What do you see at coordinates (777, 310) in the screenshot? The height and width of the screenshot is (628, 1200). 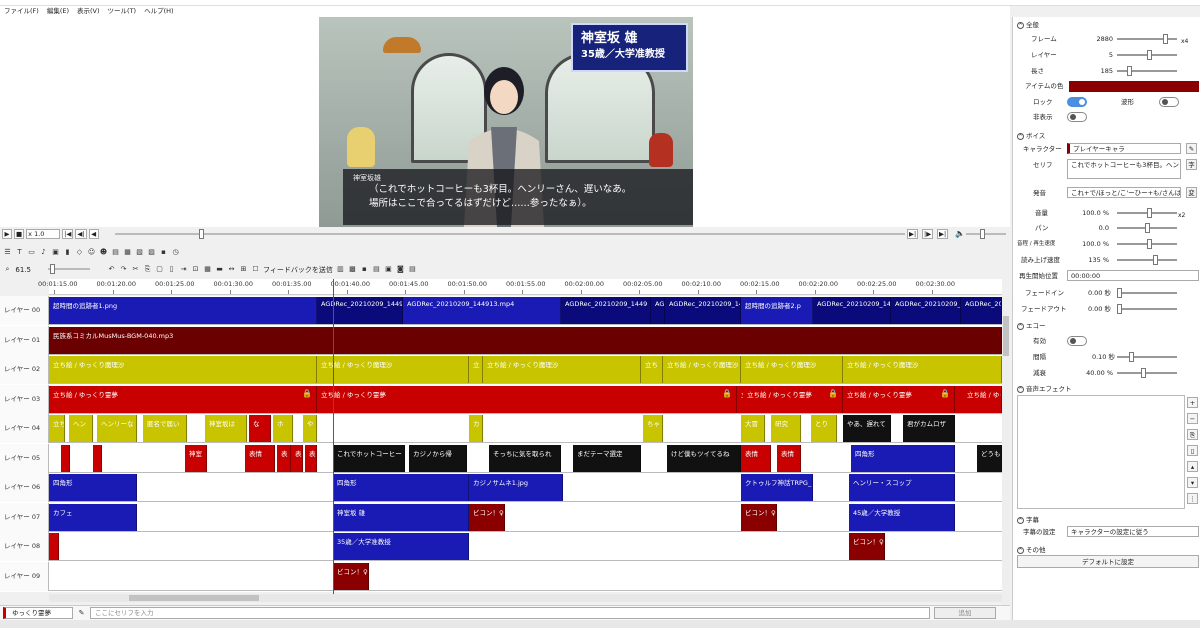 I see `timeline-clip: 超時間の追跡者2.p` at bounding box center [777, 310].